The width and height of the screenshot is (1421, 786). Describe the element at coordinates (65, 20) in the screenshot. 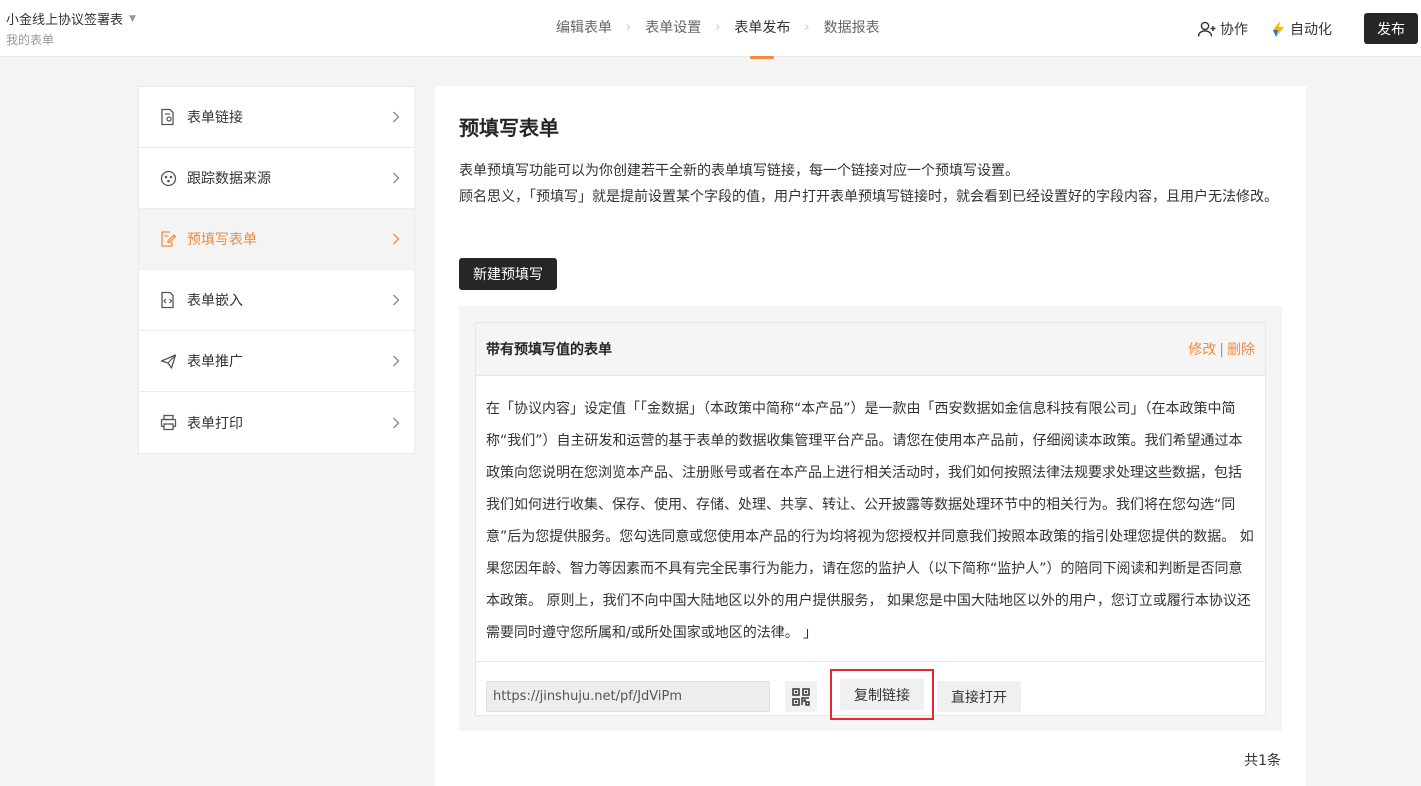

I see `form-title: 小金线上协议签署表` at that location.